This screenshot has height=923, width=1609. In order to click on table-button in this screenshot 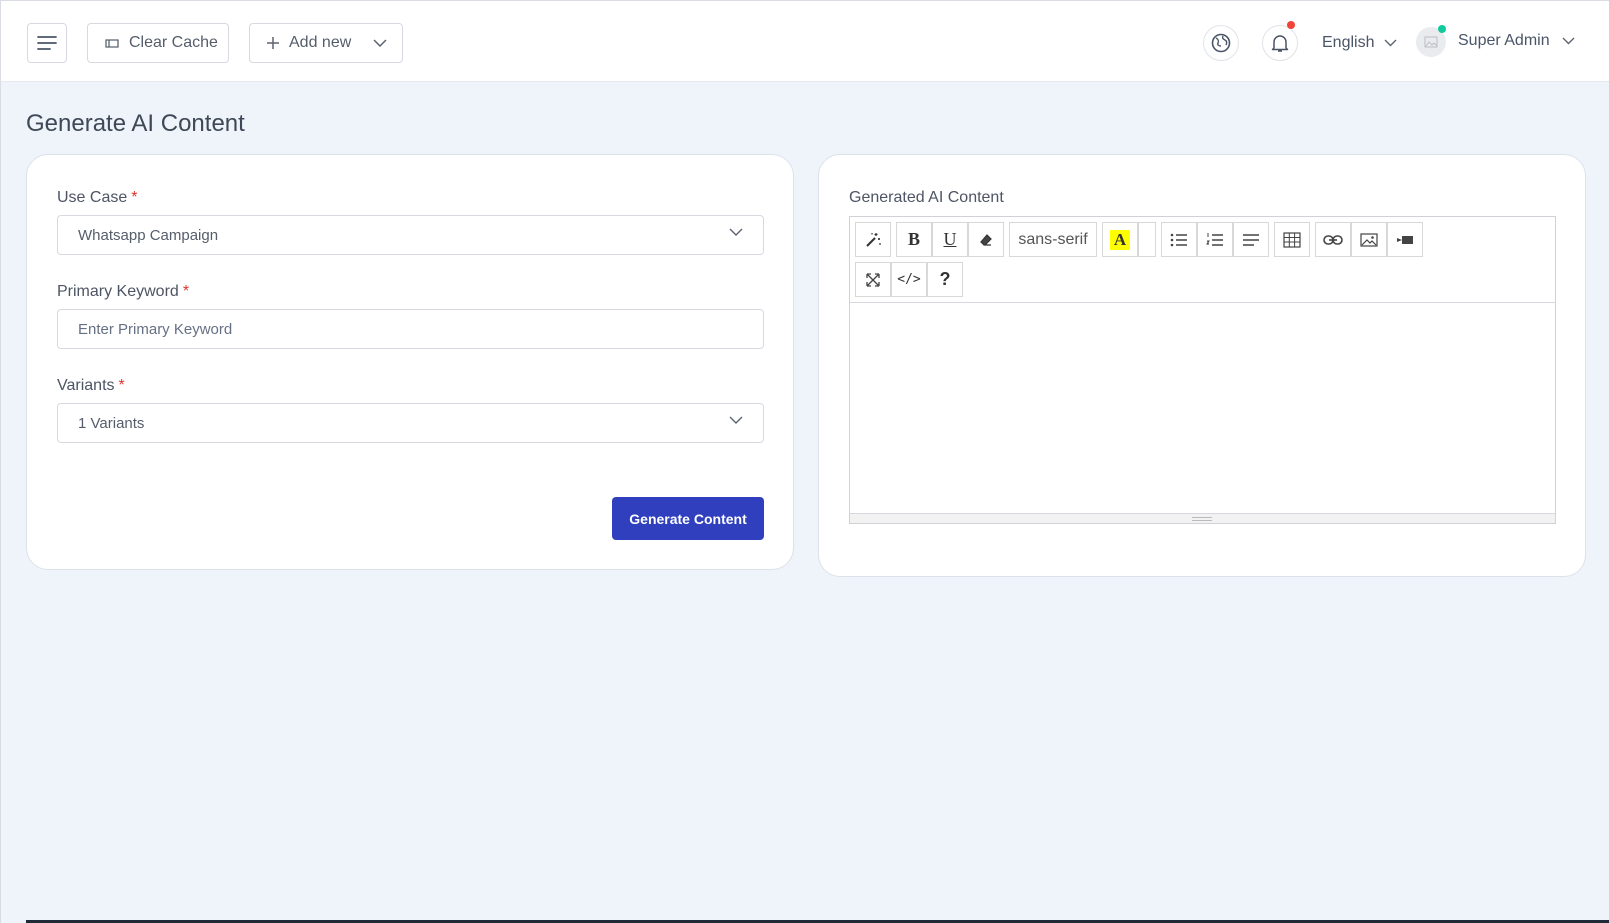, I will do `click(1292, 239)`.